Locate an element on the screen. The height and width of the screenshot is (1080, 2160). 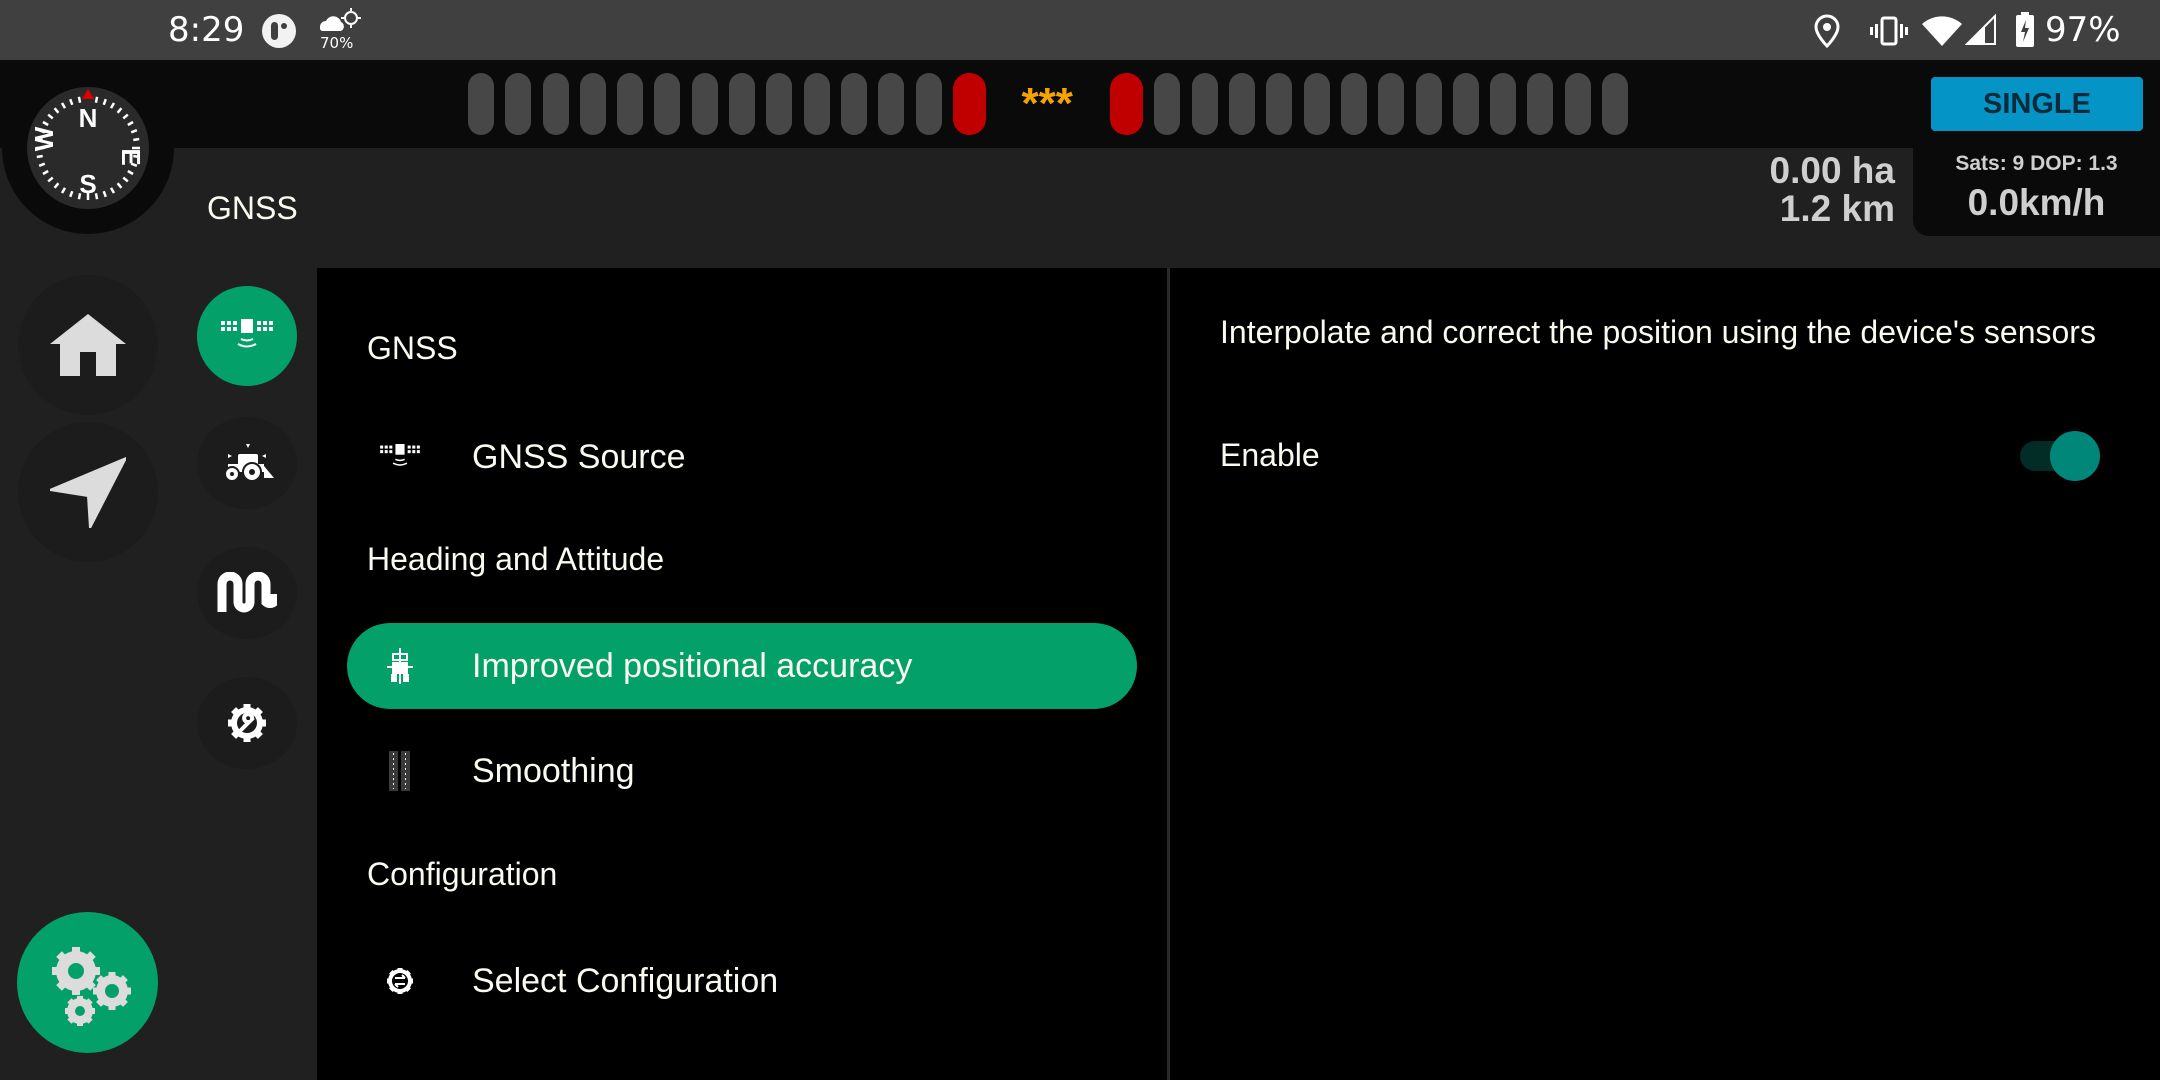
navigation-arrow-icon is located at coordinates (88, 492).